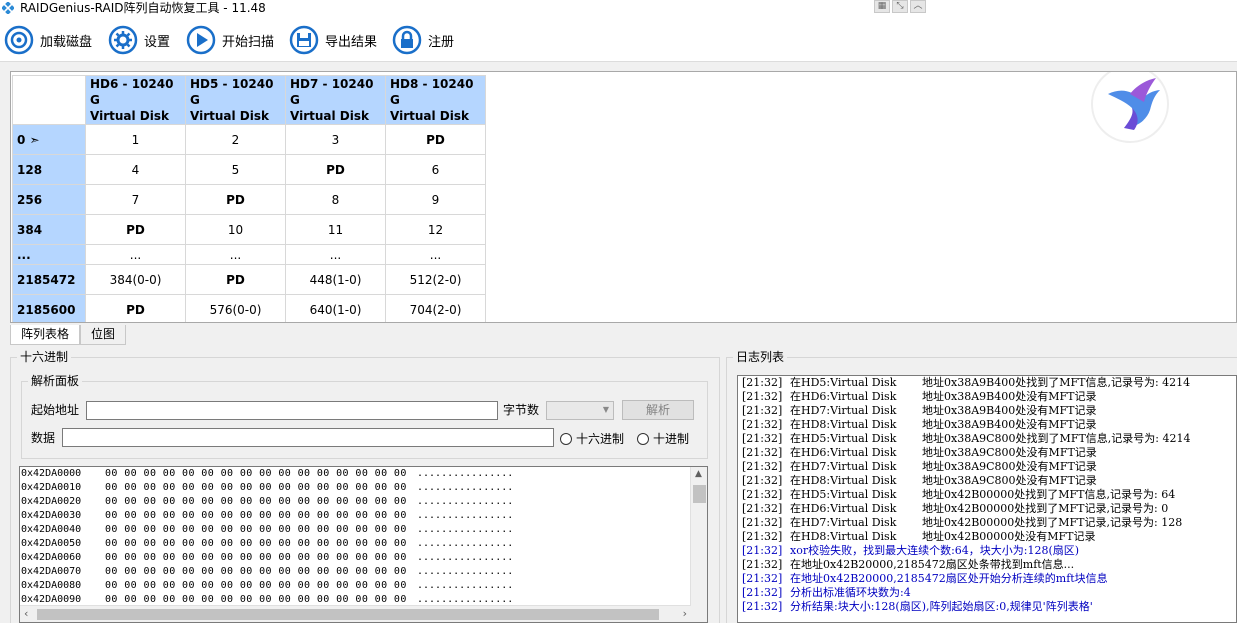 This screenshot has width=1237, height=623. What do you see at coordinates (658, 410) in the screenshot?
I see `parse-button: 解析` at bounding box center [658, 410].